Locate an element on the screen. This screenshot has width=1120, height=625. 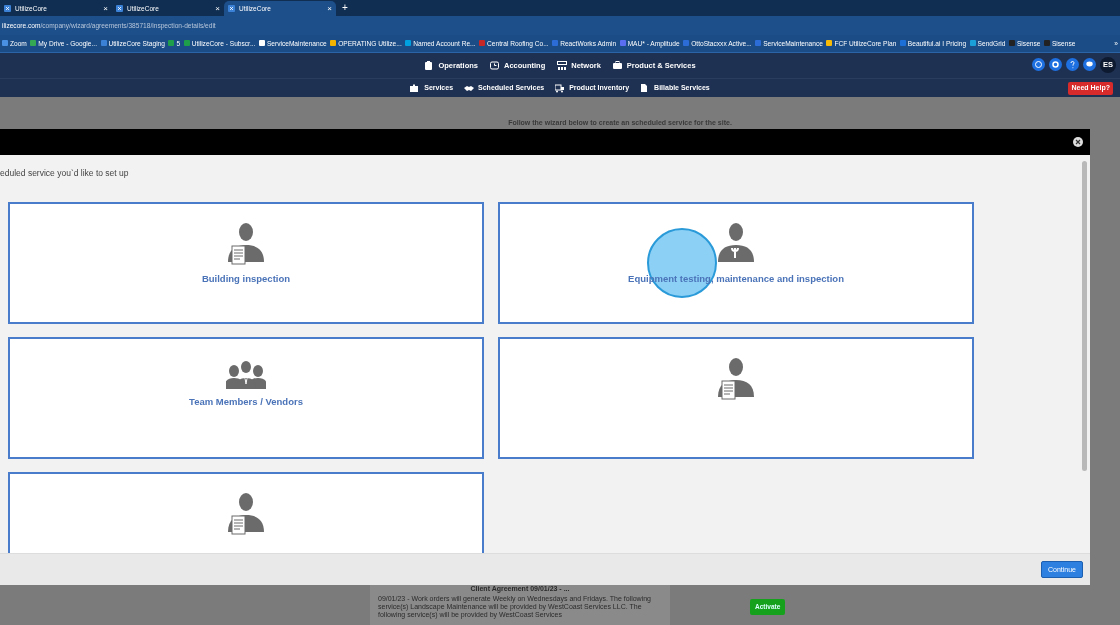
settings-icon is located at coordinates (1055, 64).